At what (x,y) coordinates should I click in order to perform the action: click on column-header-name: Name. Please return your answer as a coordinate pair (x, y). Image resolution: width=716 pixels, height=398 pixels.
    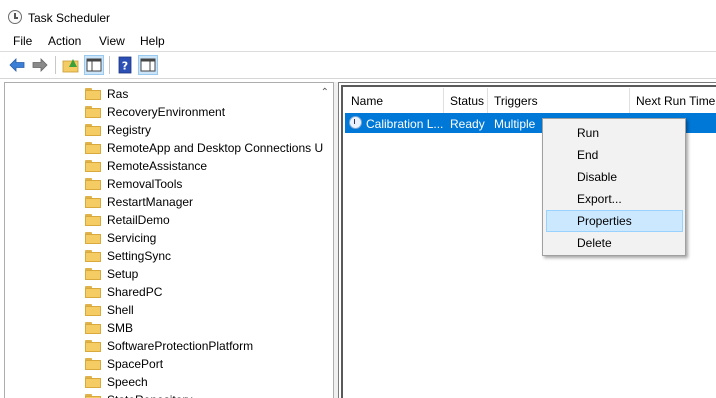
    Looking at the image, I should click on (394, 100).